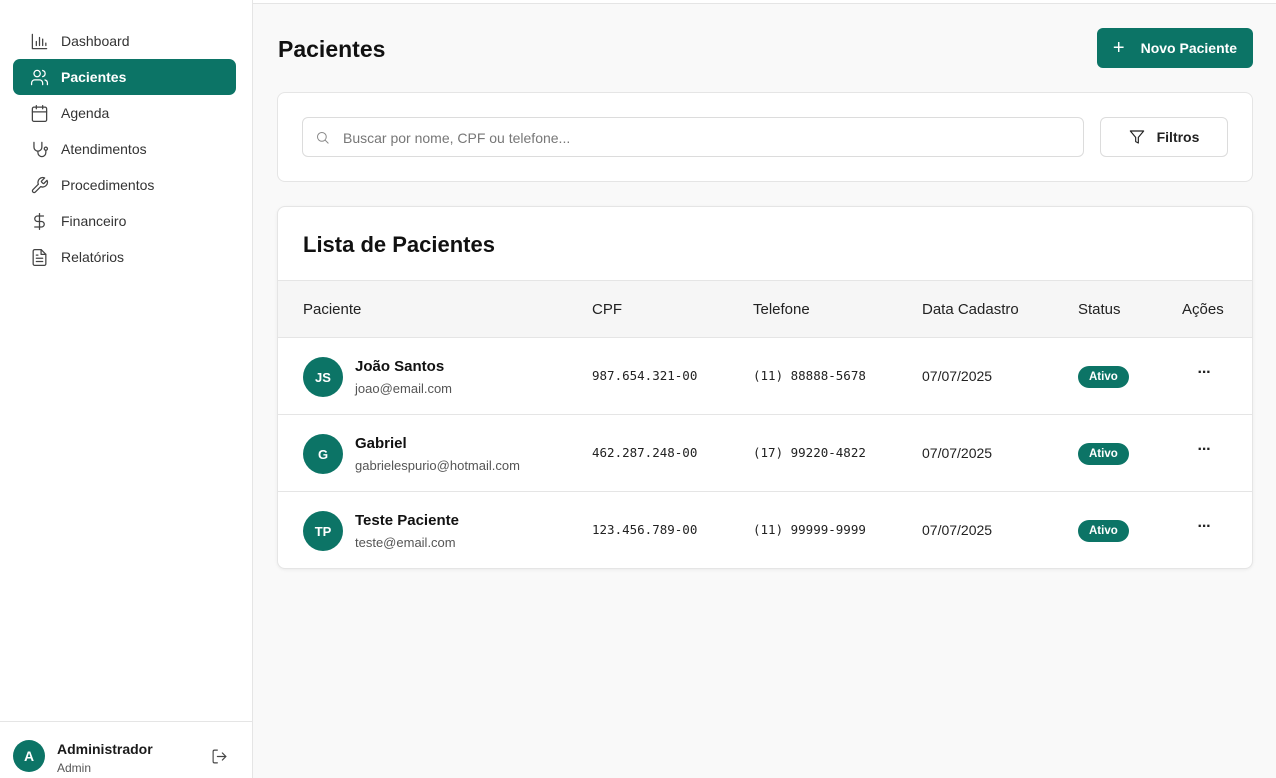 Image resolution: width=1276 pixels, height=778 pixels. I want to click on column-header-data-cadastro: Data Cadastro, so click(970, 309).